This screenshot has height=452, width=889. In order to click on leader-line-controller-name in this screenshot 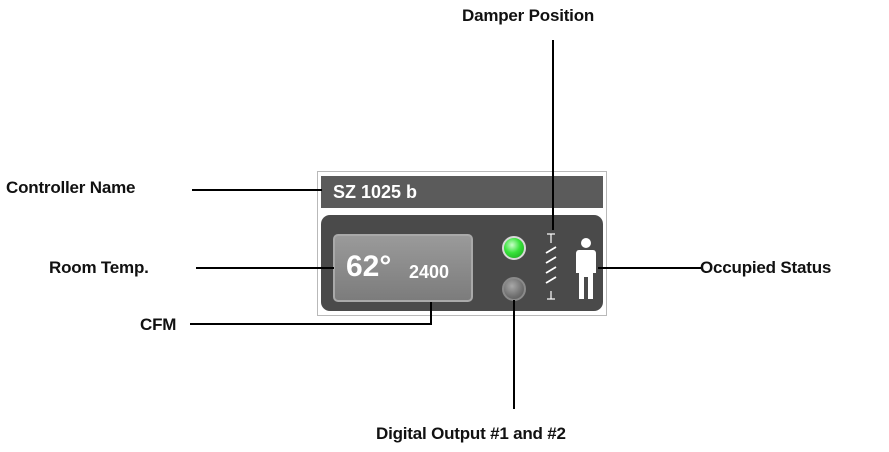, I will do `click(257, 190)`.